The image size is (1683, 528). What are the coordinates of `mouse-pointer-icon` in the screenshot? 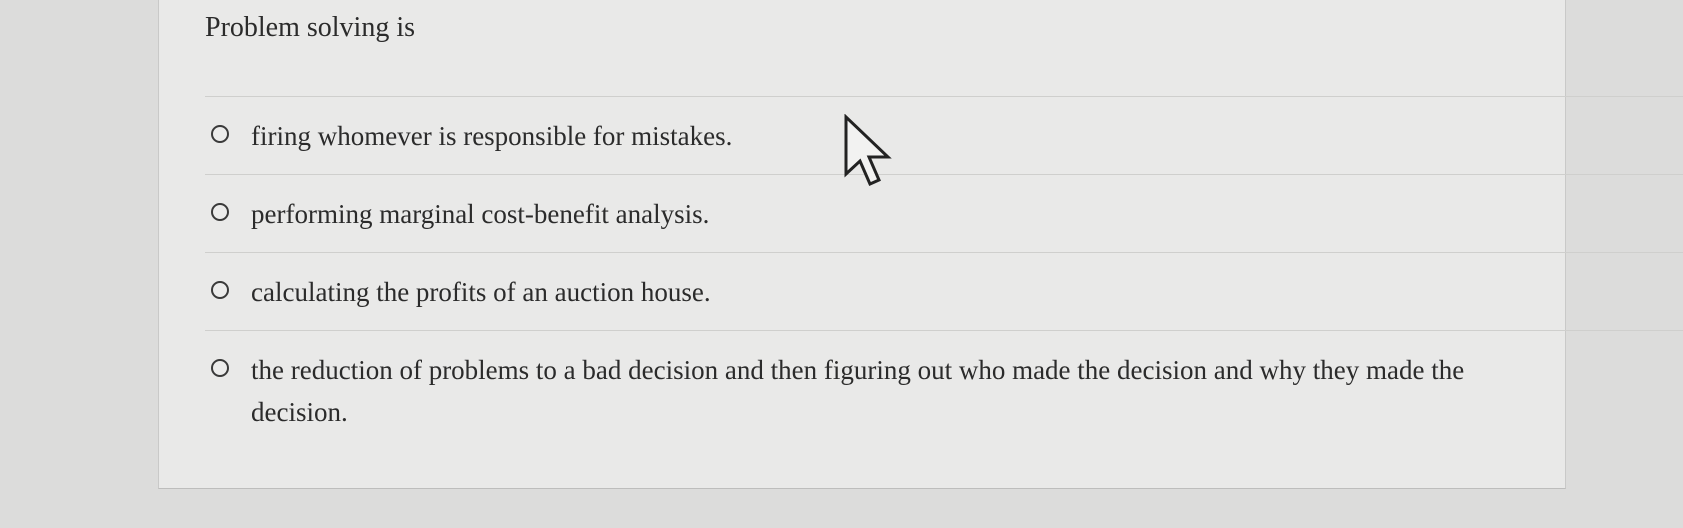 It's located at (868, 150).